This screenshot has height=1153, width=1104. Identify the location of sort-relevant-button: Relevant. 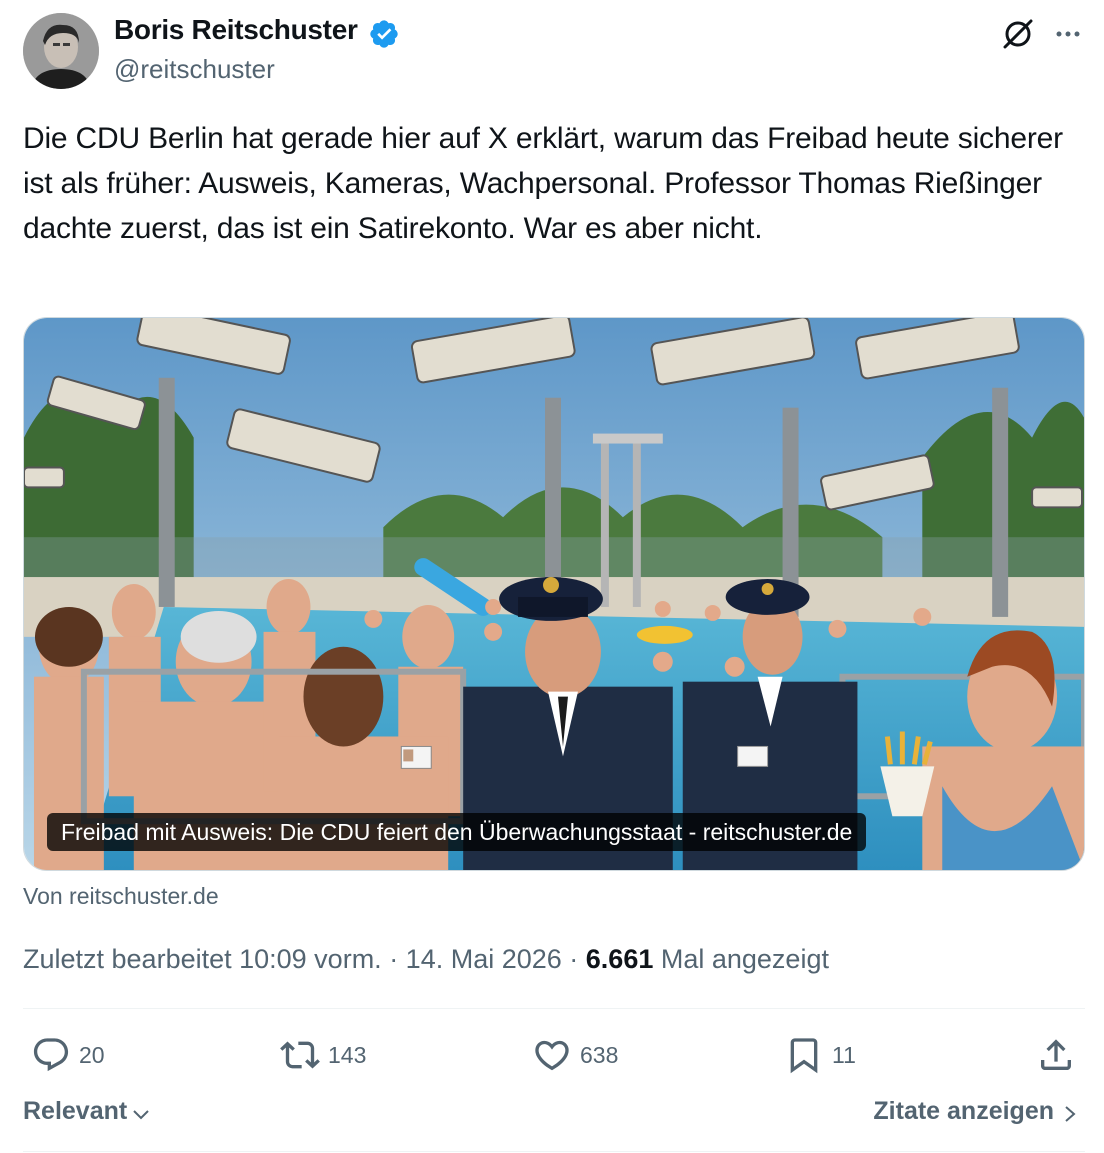
(88, 1111).